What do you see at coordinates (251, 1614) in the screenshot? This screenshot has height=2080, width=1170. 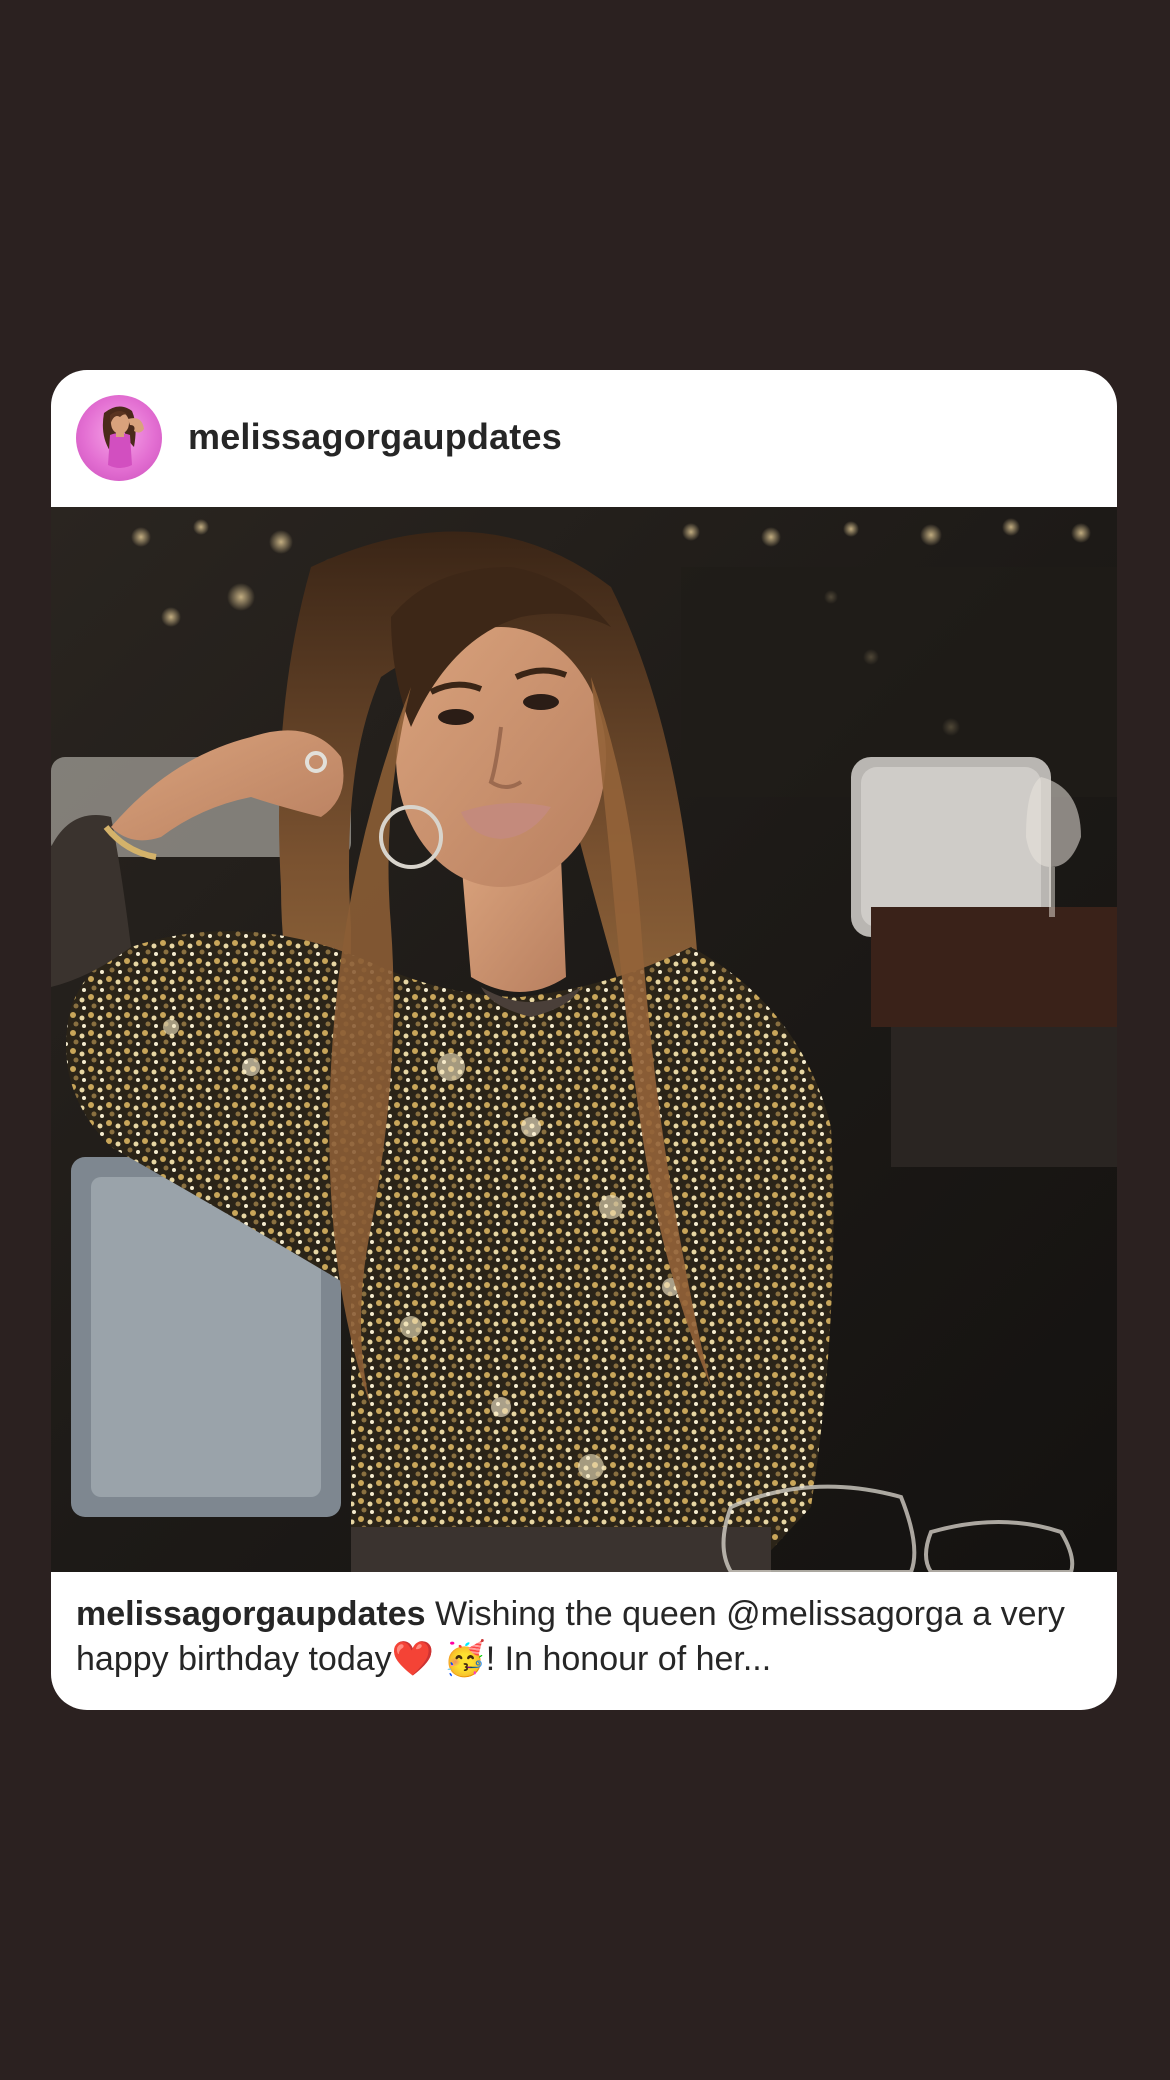 I see `caption-username: melissagorgaupdates` at bounding box center [251, 1614].